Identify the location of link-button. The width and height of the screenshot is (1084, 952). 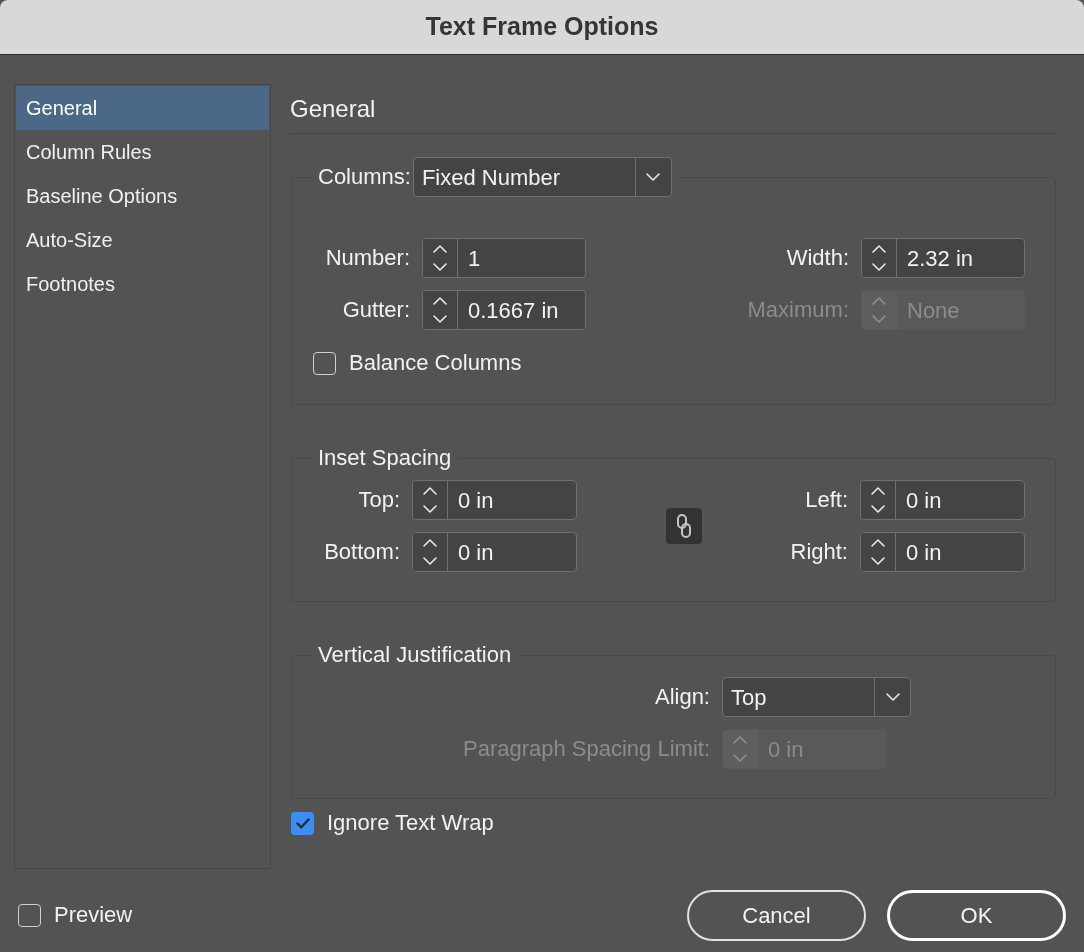
(684, 526).